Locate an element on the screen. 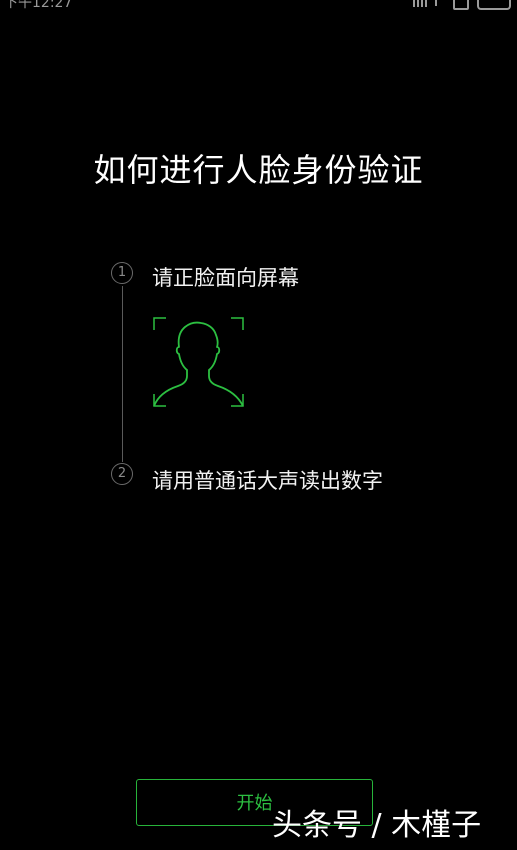 This screenshot has height=850, width=517. page-title: 如何进行人脸身份验证 is located at coordinates (258, 170).